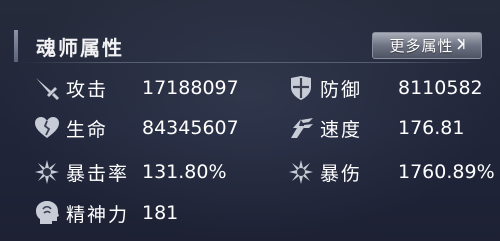 This screenshot has width=500, height=241. What do you see at coordinates (431, 128) in the screenshot?
I see `stat-speed-value: 176.81` at bounding box center [431, 128].